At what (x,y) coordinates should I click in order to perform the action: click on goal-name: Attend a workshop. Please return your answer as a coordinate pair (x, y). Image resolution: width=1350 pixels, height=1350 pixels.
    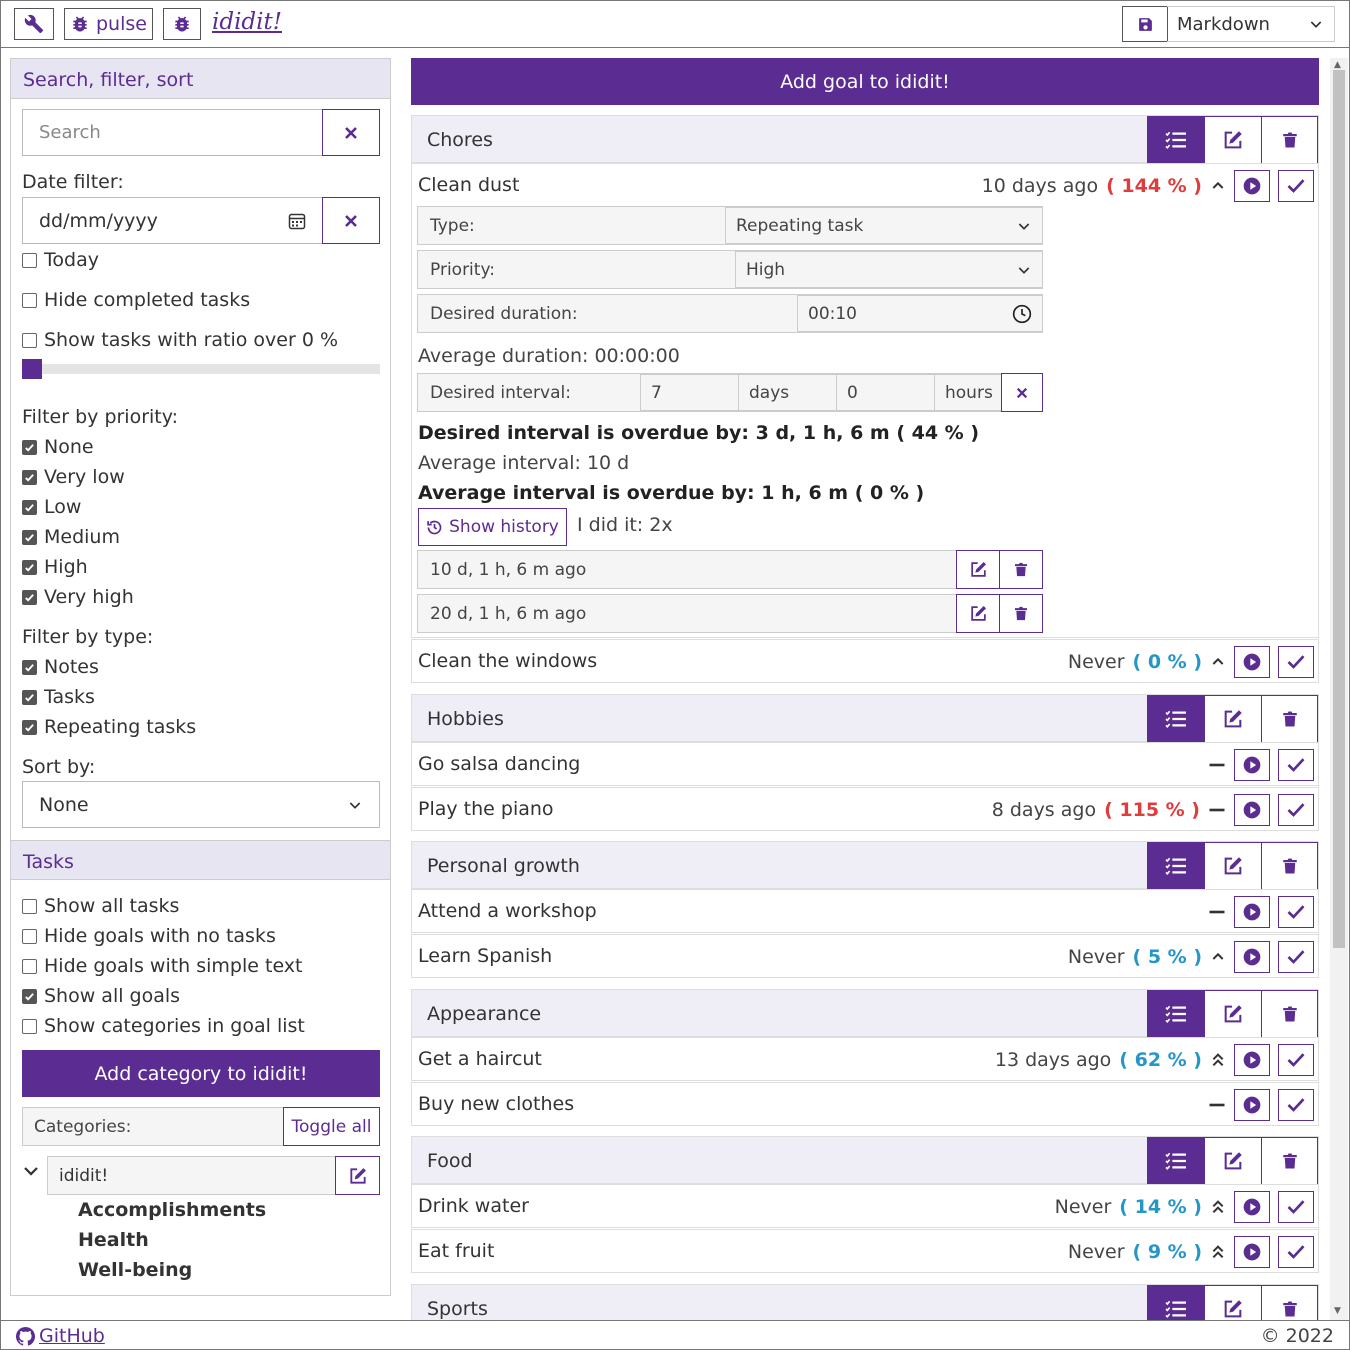
    Looking at the image, I should click on (507, 911).